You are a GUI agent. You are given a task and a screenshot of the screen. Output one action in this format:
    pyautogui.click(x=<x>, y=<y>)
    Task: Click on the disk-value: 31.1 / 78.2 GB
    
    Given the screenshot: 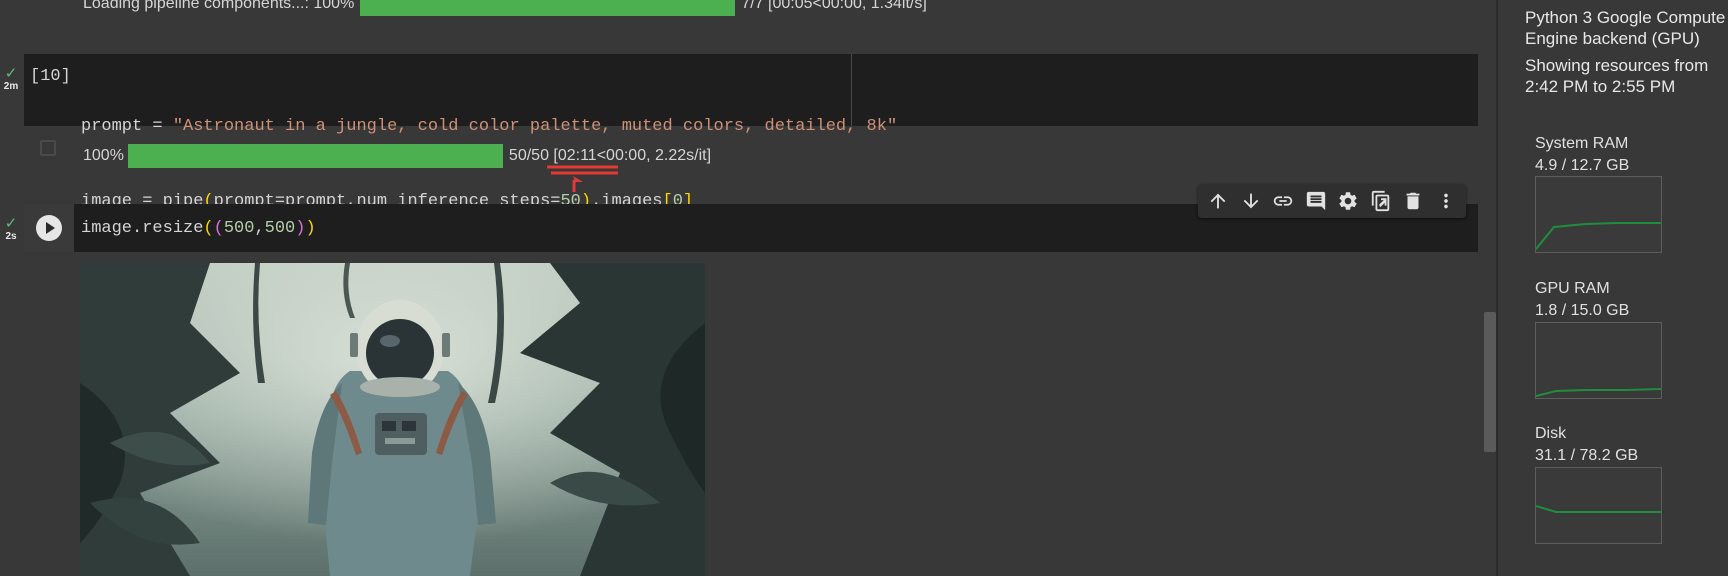 What is the action you would take?
    pyautogui.click(x=1587, y=455)
    